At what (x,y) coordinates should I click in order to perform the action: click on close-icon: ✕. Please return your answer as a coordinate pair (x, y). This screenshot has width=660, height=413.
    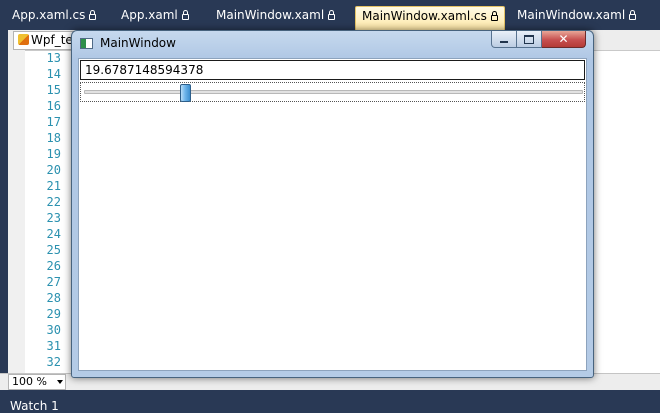
    Looking at the image, I should click on (563, 39).